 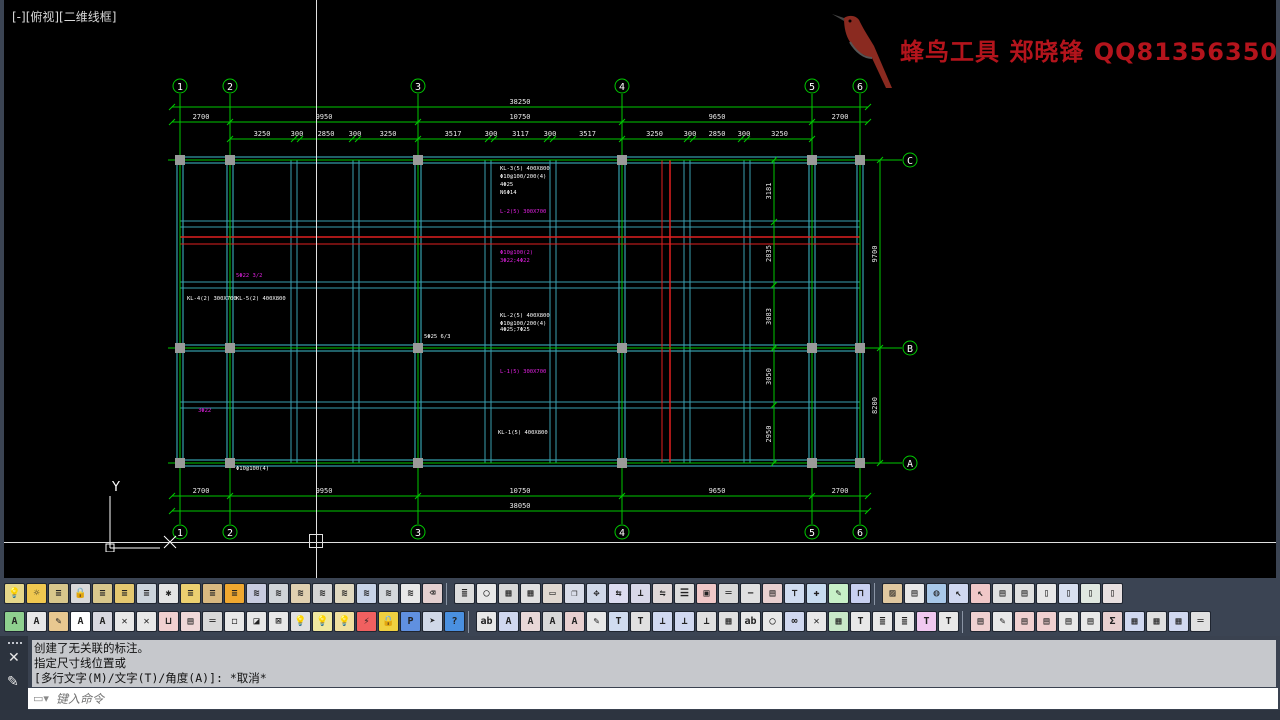 I want to click on copy-icon: ❐, so click(x=574, y=593).